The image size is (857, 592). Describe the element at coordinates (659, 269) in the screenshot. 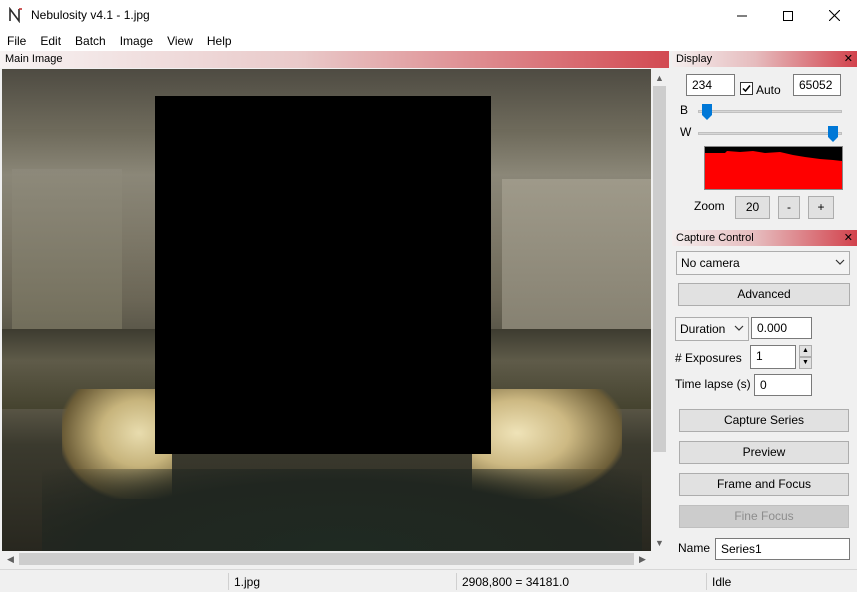

I see `vertical-scroll-thumb` at that location.